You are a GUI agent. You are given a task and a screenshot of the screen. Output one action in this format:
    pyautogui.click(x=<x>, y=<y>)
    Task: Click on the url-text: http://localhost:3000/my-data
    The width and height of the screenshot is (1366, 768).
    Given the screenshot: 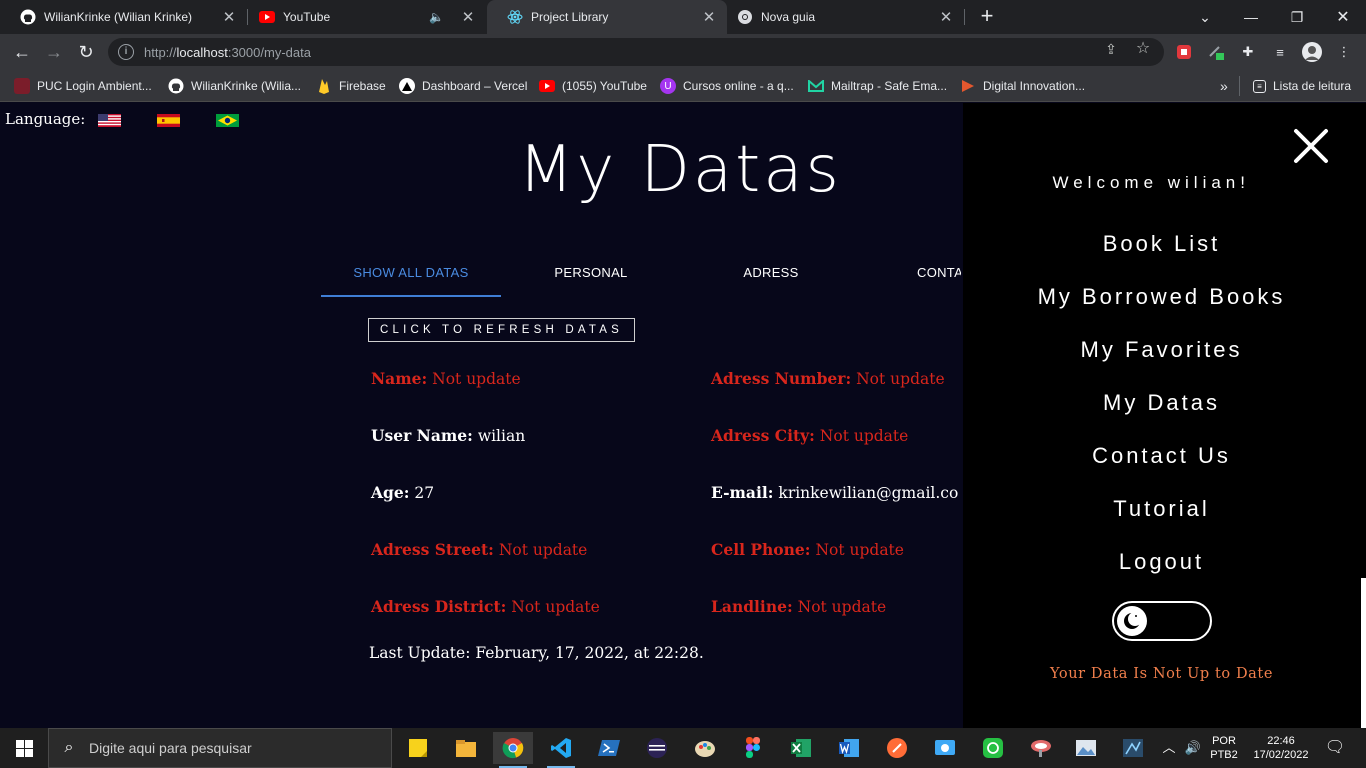 What is the action you would take?
    pyautogui.click(x=227, y=52)
    